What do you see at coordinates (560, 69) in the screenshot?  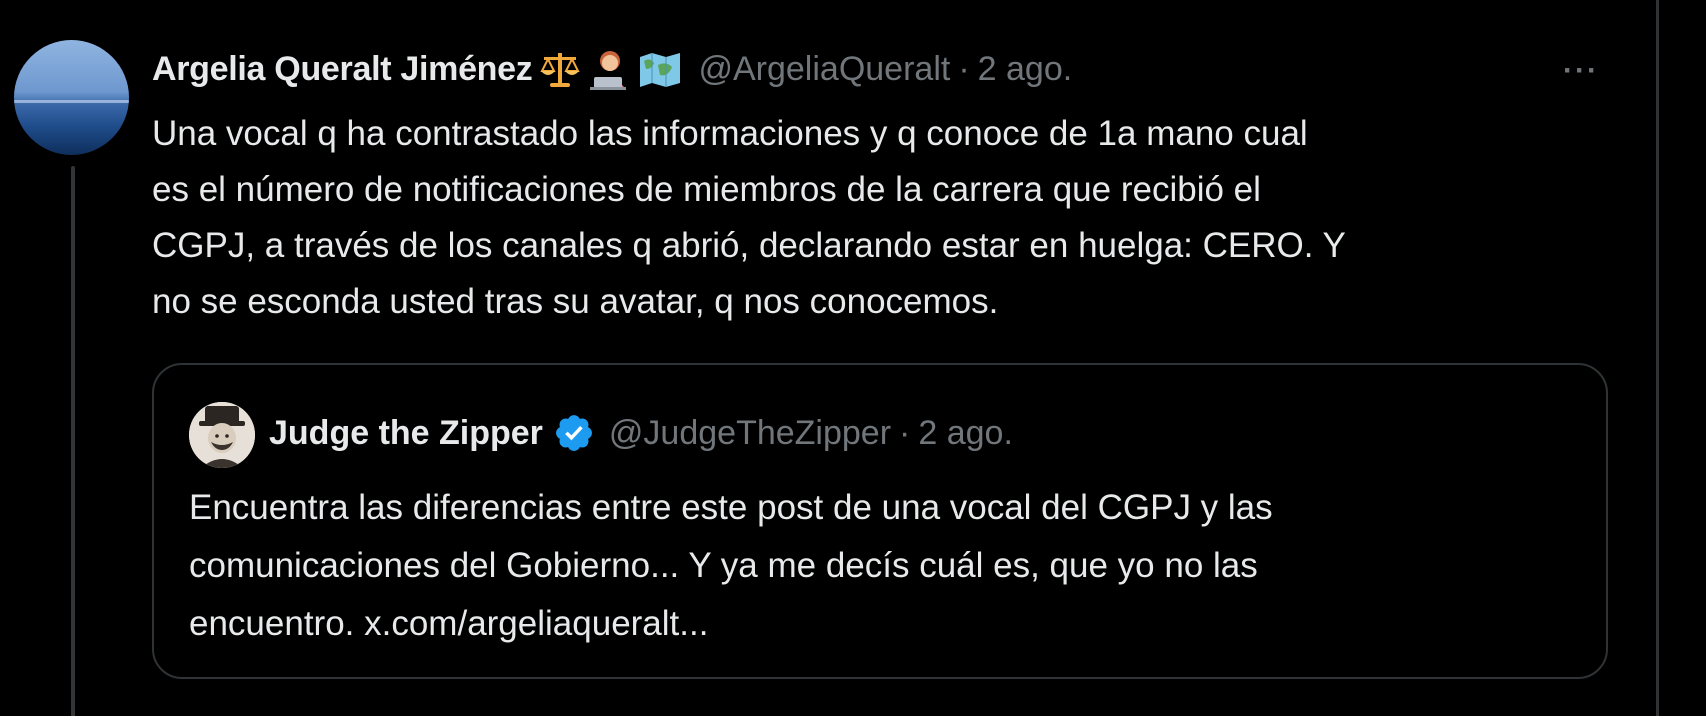 I see `scales-emoji-icon` at bounding box center [560, 69].